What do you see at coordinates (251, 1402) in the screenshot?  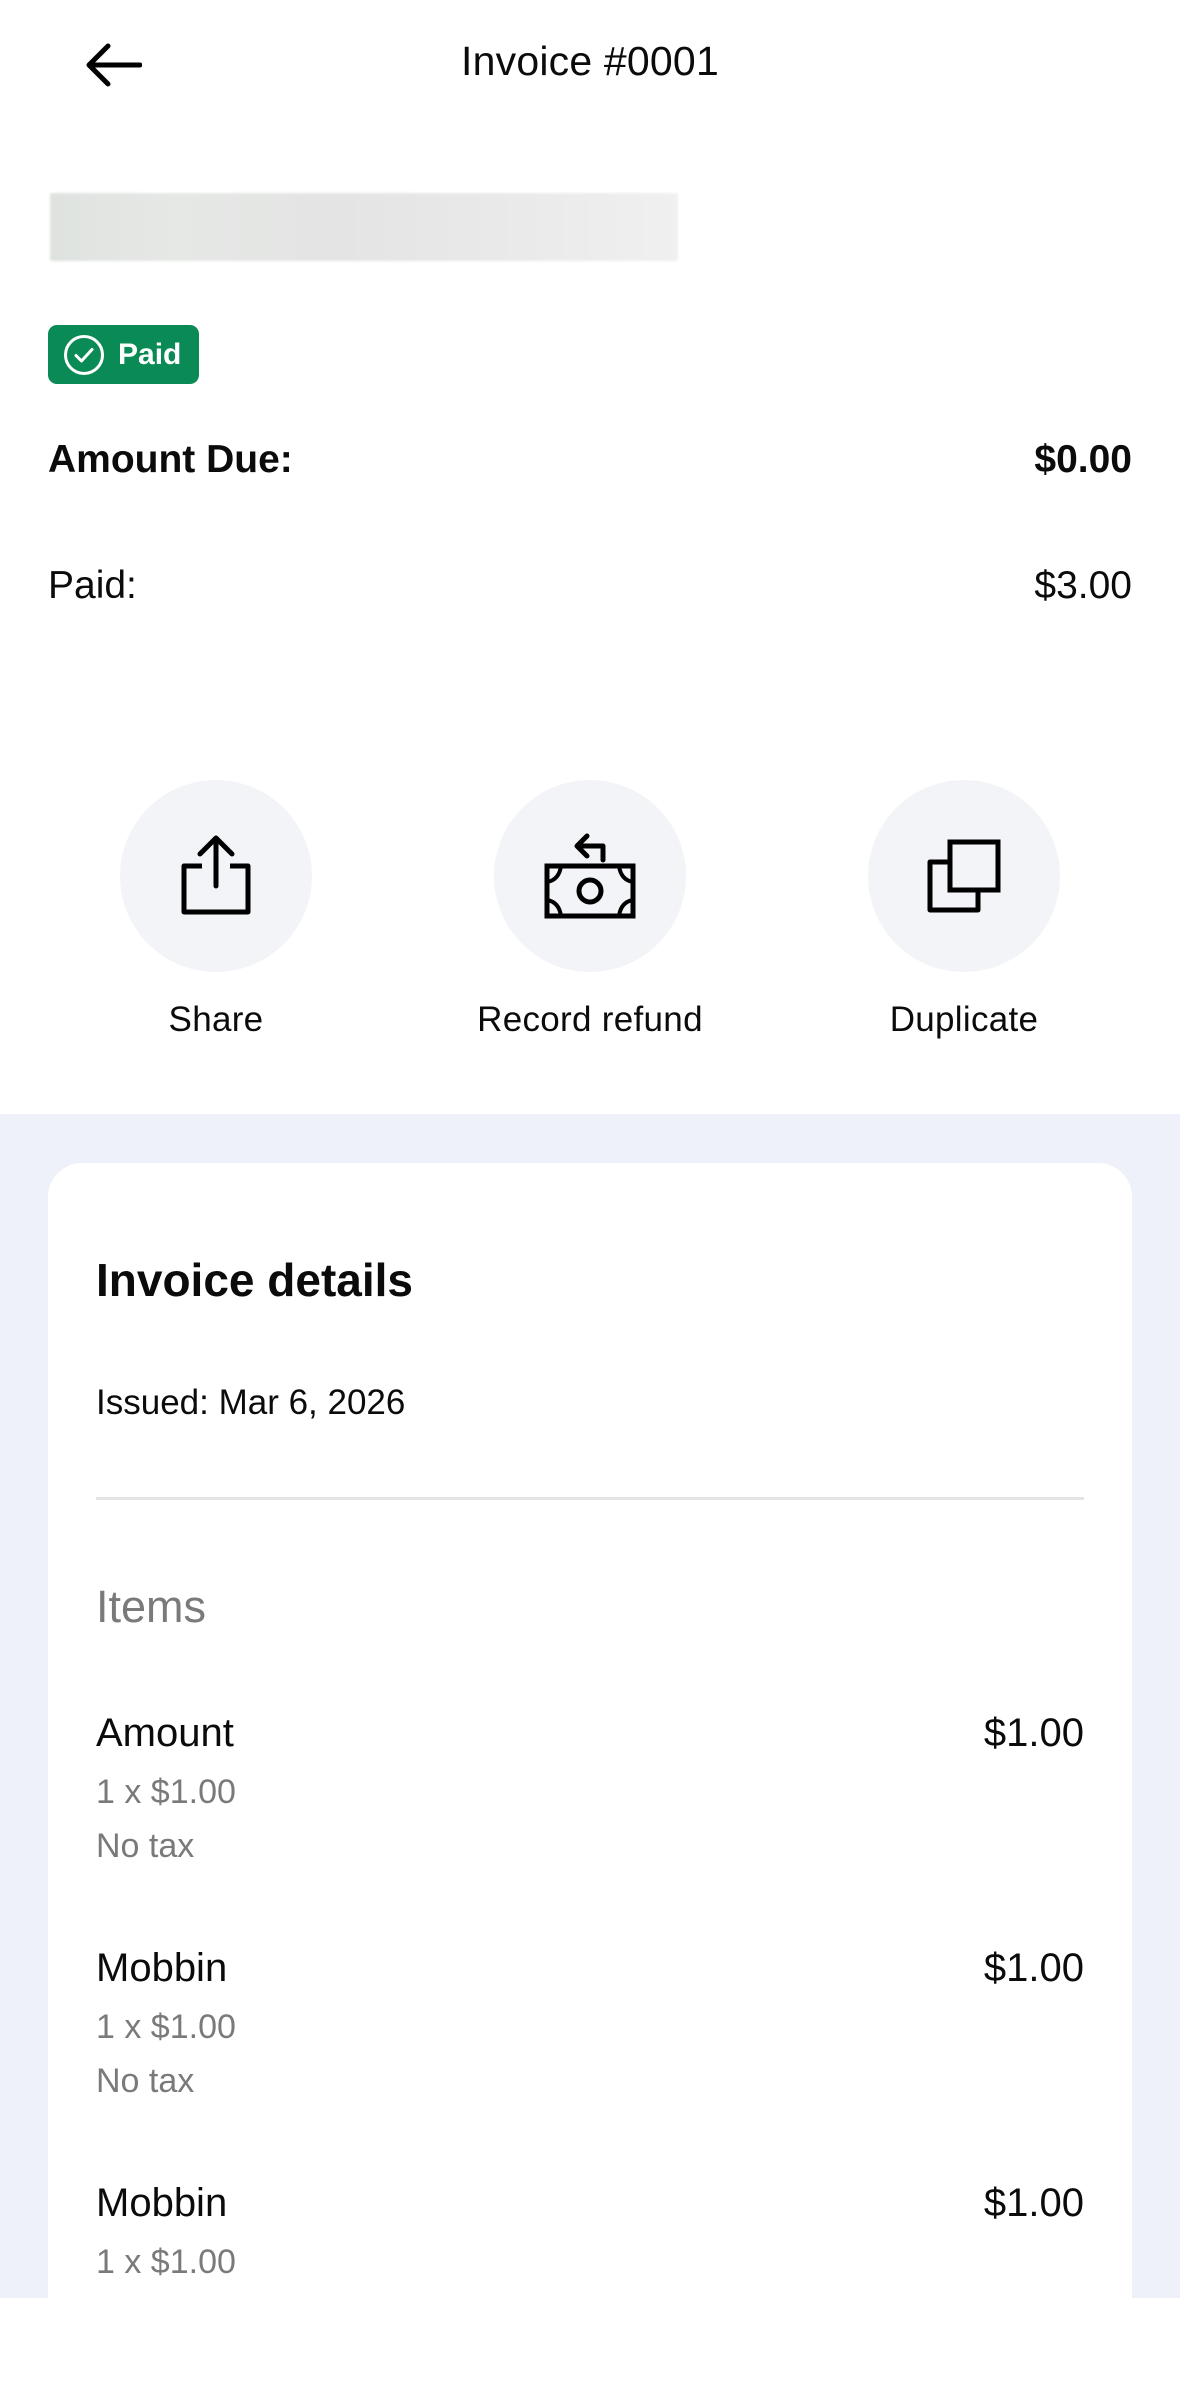 I see `issued-date: Issued: Mar 6, 2026` at bounding box center [251, 1402].